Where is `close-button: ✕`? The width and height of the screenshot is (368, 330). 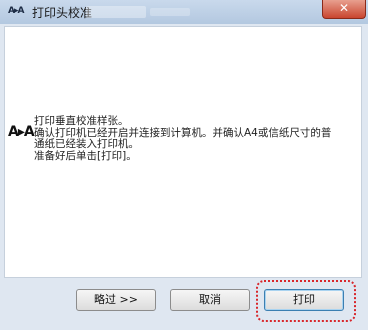
close-button: ✕ is located at coordinates (344, 9).